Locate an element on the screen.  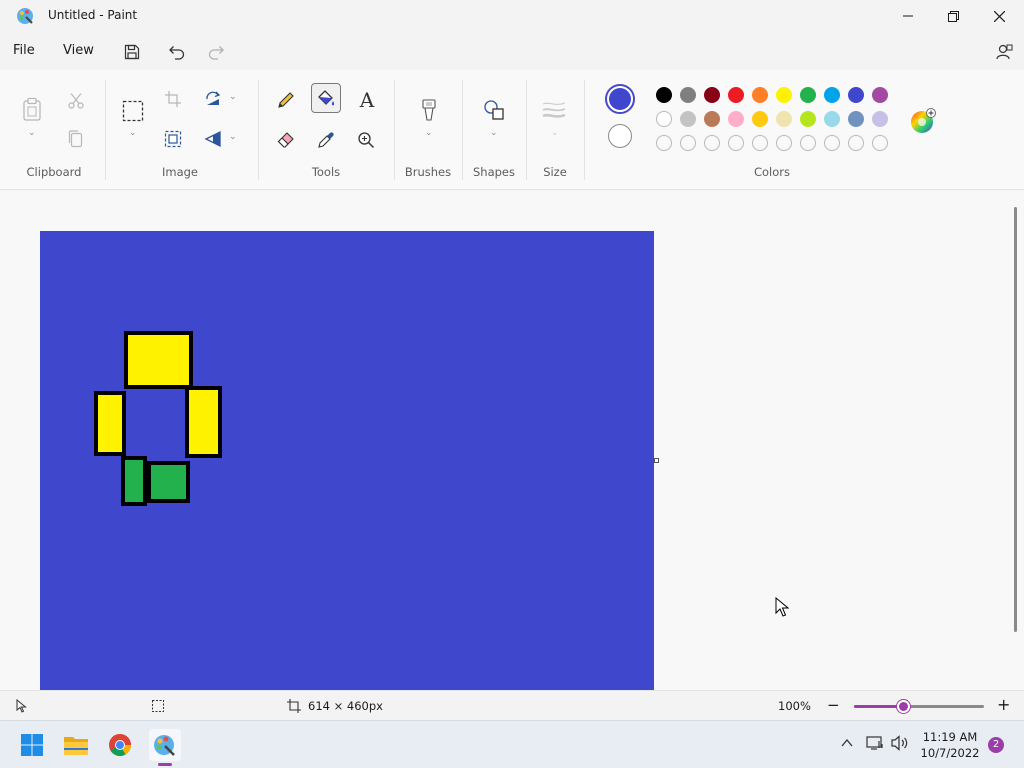
rotate-chevron-icon: ⌄ is located at coordinates (233, 97).